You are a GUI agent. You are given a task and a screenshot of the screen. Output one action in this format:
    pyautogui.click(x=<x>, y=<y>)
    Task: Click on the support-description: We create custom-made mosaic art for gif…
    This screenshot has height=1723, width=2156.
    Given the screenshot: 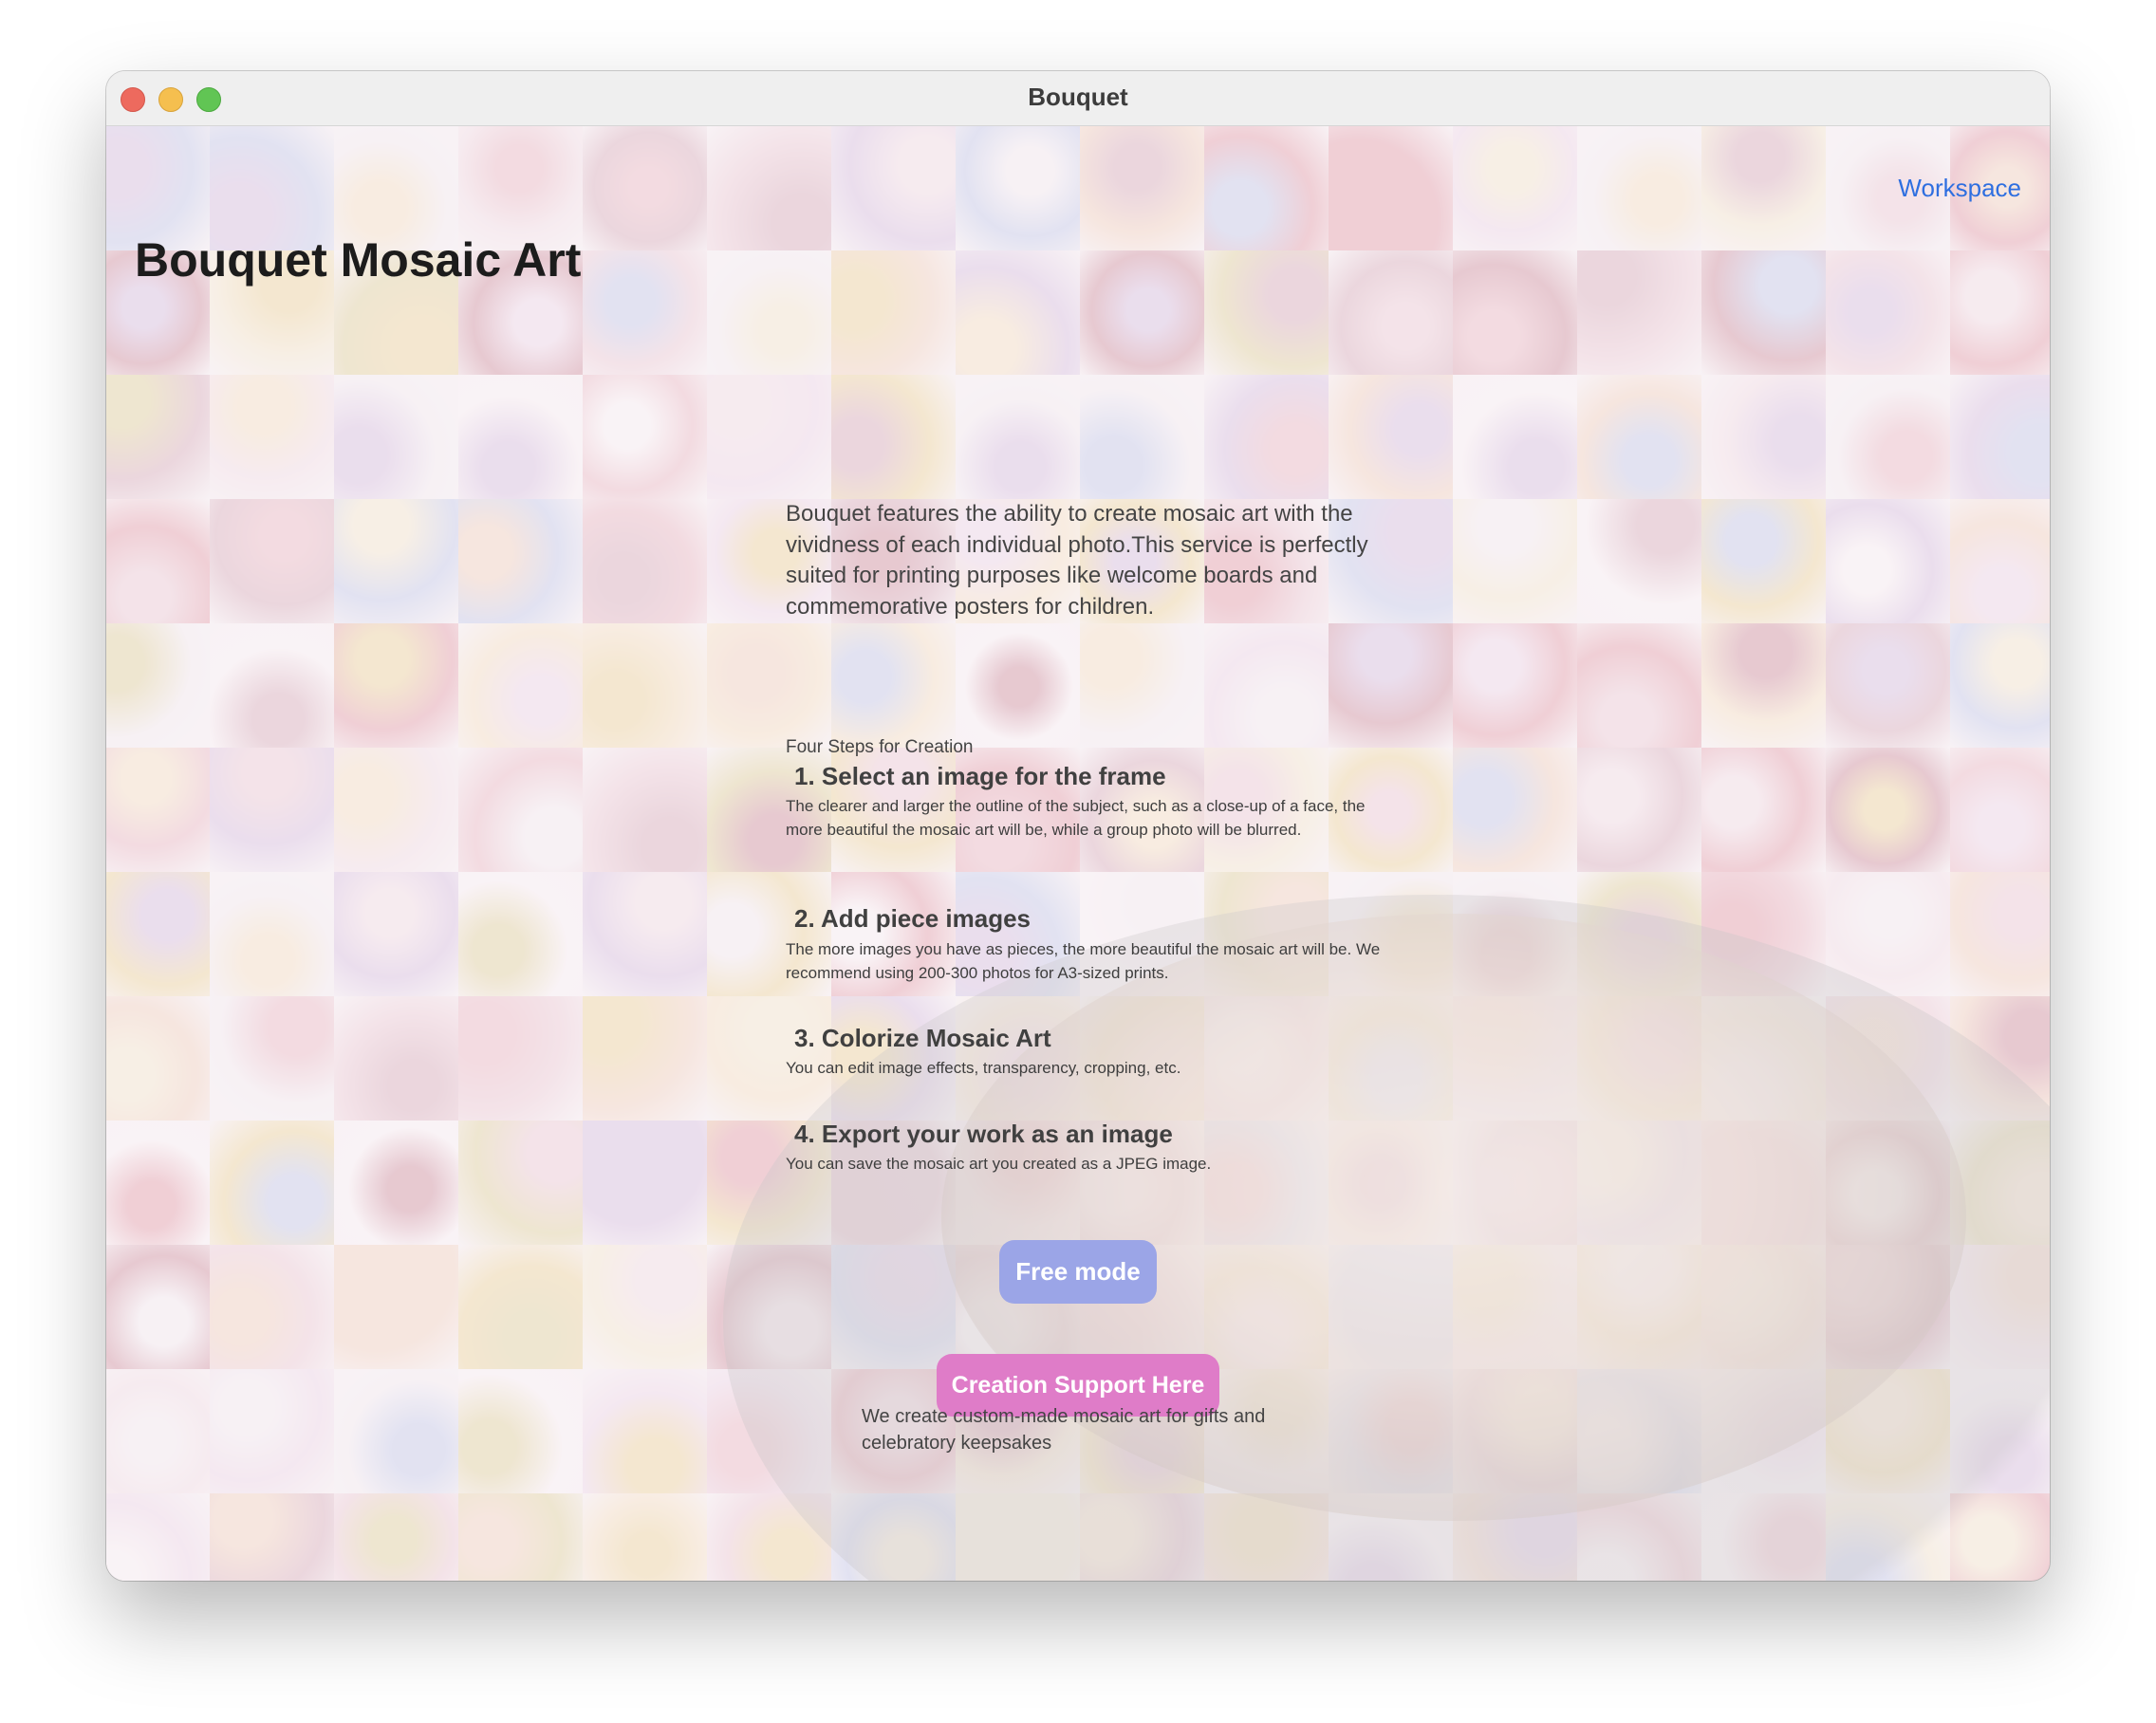 What is the action you would take?
    pyautogui.click(x=1064, y=1430)
    